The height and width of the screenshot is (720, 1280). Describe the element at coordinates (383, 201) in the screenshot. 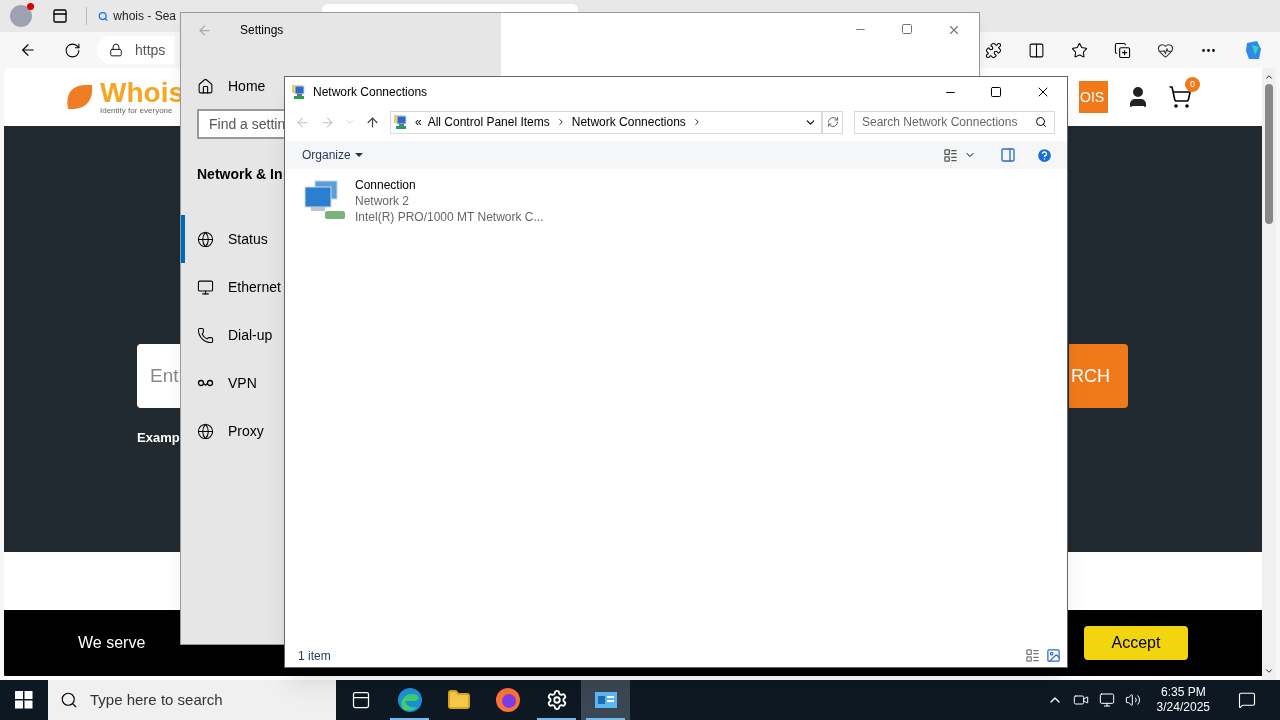

I see `connection-network: Network 2` at that location.